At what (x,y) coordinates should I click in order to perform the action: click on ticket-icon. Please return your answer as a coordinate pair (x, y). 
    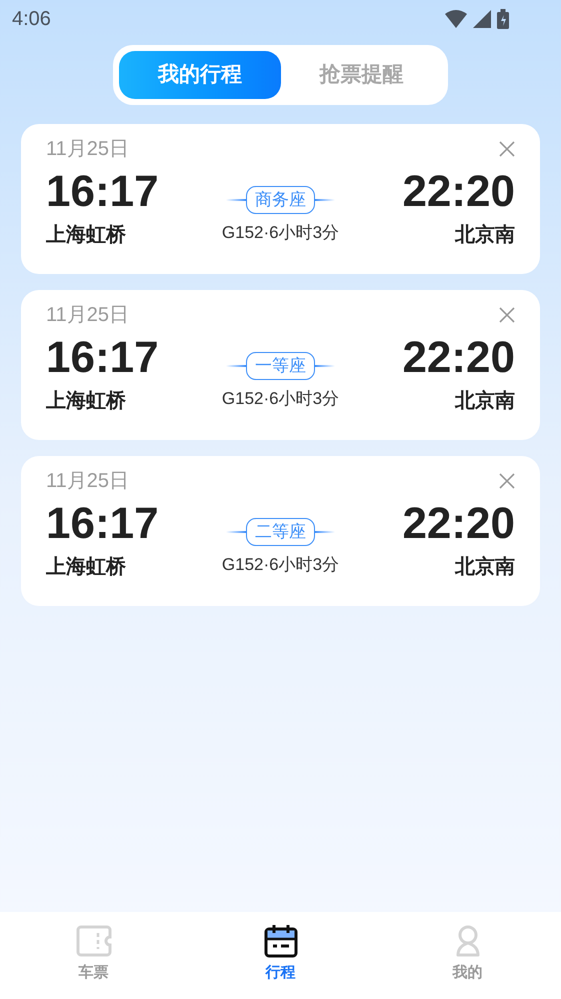
    Looking at the image, I should click on (94, 941).